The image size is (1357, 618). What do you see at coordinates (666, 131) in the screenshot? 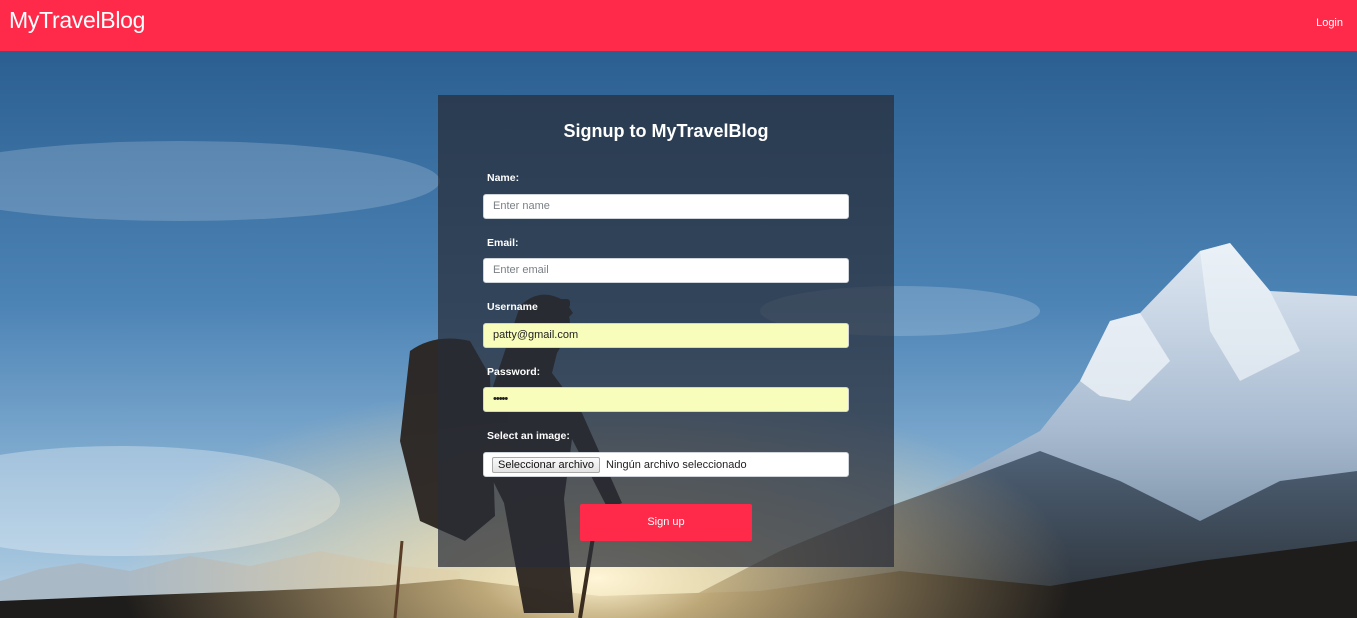
I see `signup-title: Signup to MyTravelBlog` at bounding box center [666, 131].